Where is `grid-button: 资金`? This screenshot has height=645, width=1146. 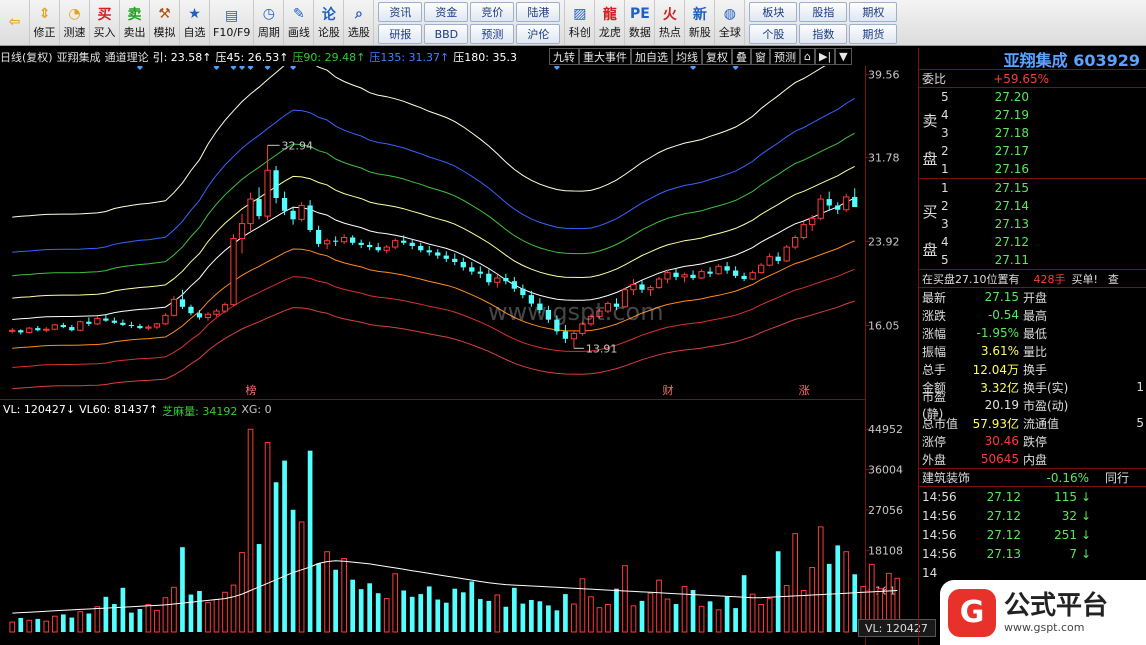
grid-button: 资金 is located at coordinates (446, 12).